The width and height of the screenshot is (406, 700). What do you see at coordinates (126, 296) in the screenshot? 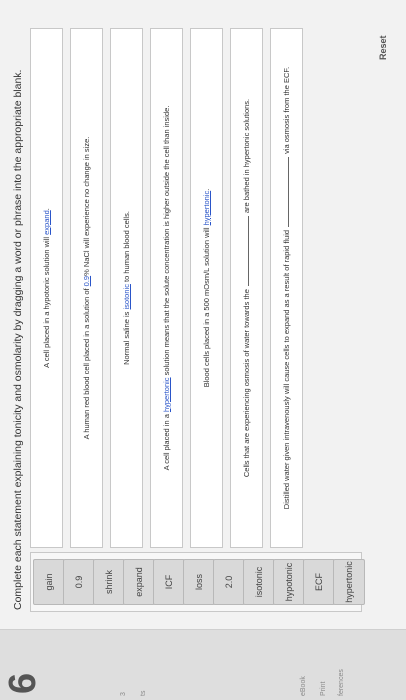
I see `filled-answer: isotonic` at bounding box center [126, 296].